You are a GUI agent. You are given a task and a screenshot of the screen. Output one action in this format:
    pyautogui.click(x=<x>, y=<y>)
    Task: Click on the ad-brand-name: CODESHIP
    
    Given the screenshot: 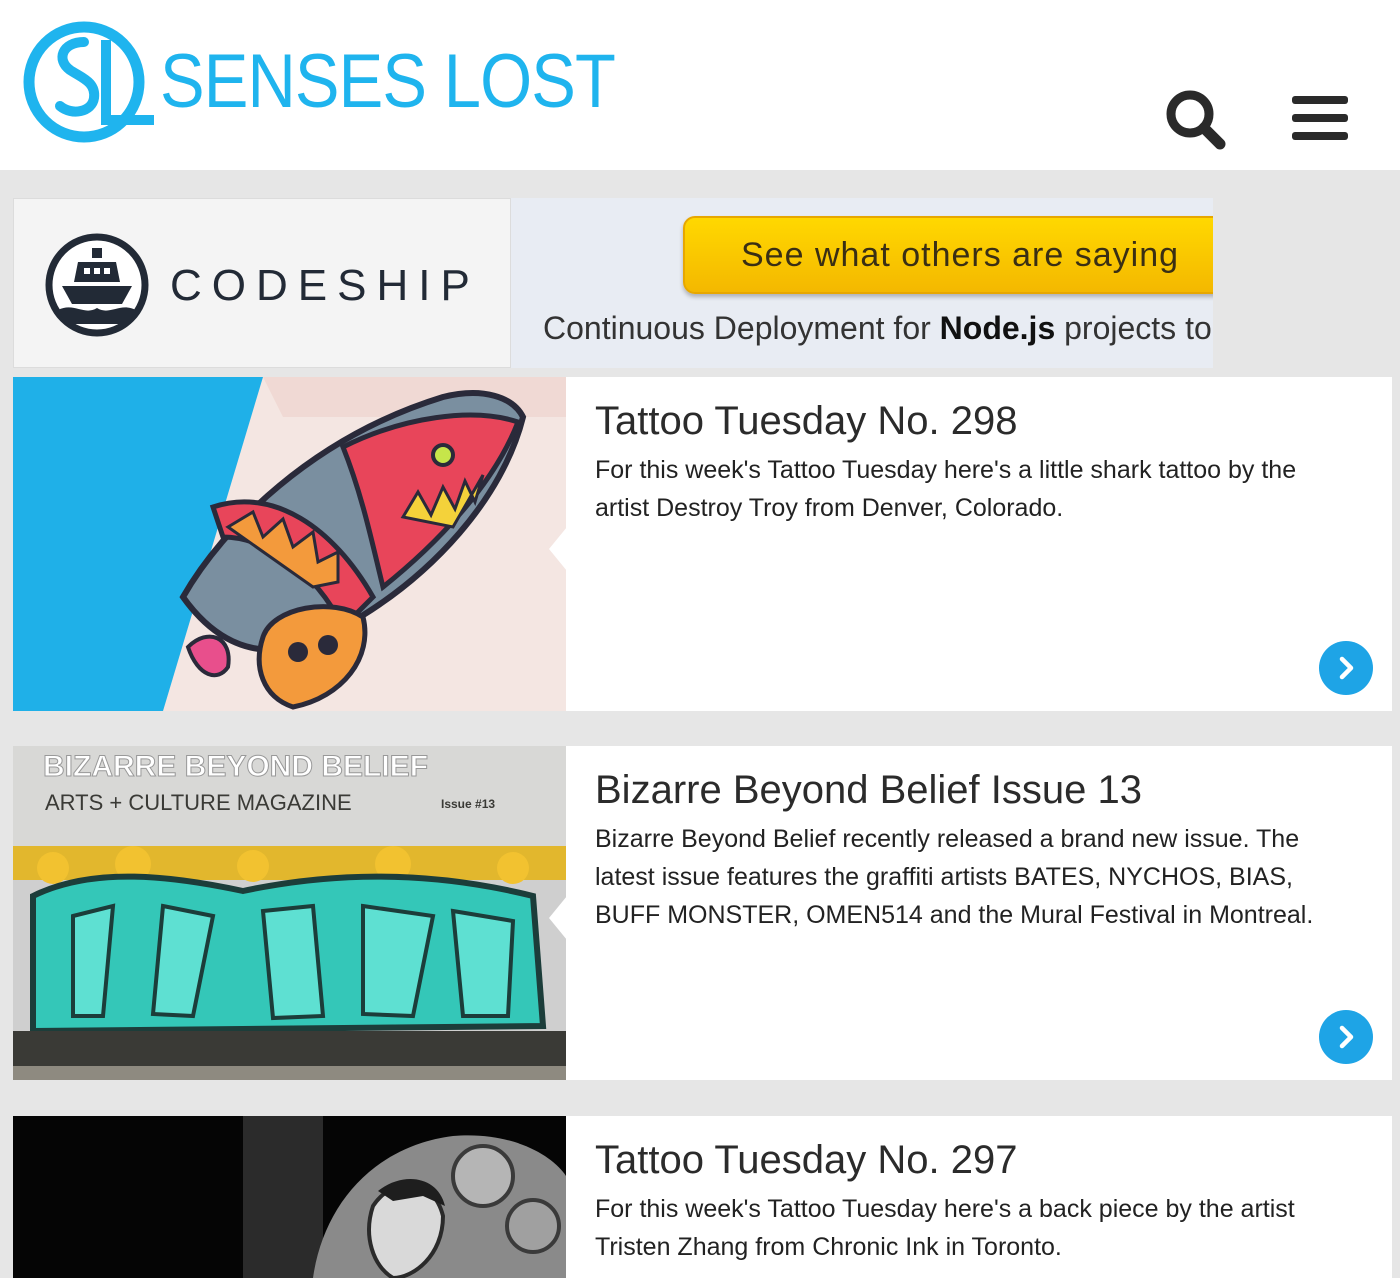 What is the action you would take?
    pyautogui.click(x=325, y=285)
    